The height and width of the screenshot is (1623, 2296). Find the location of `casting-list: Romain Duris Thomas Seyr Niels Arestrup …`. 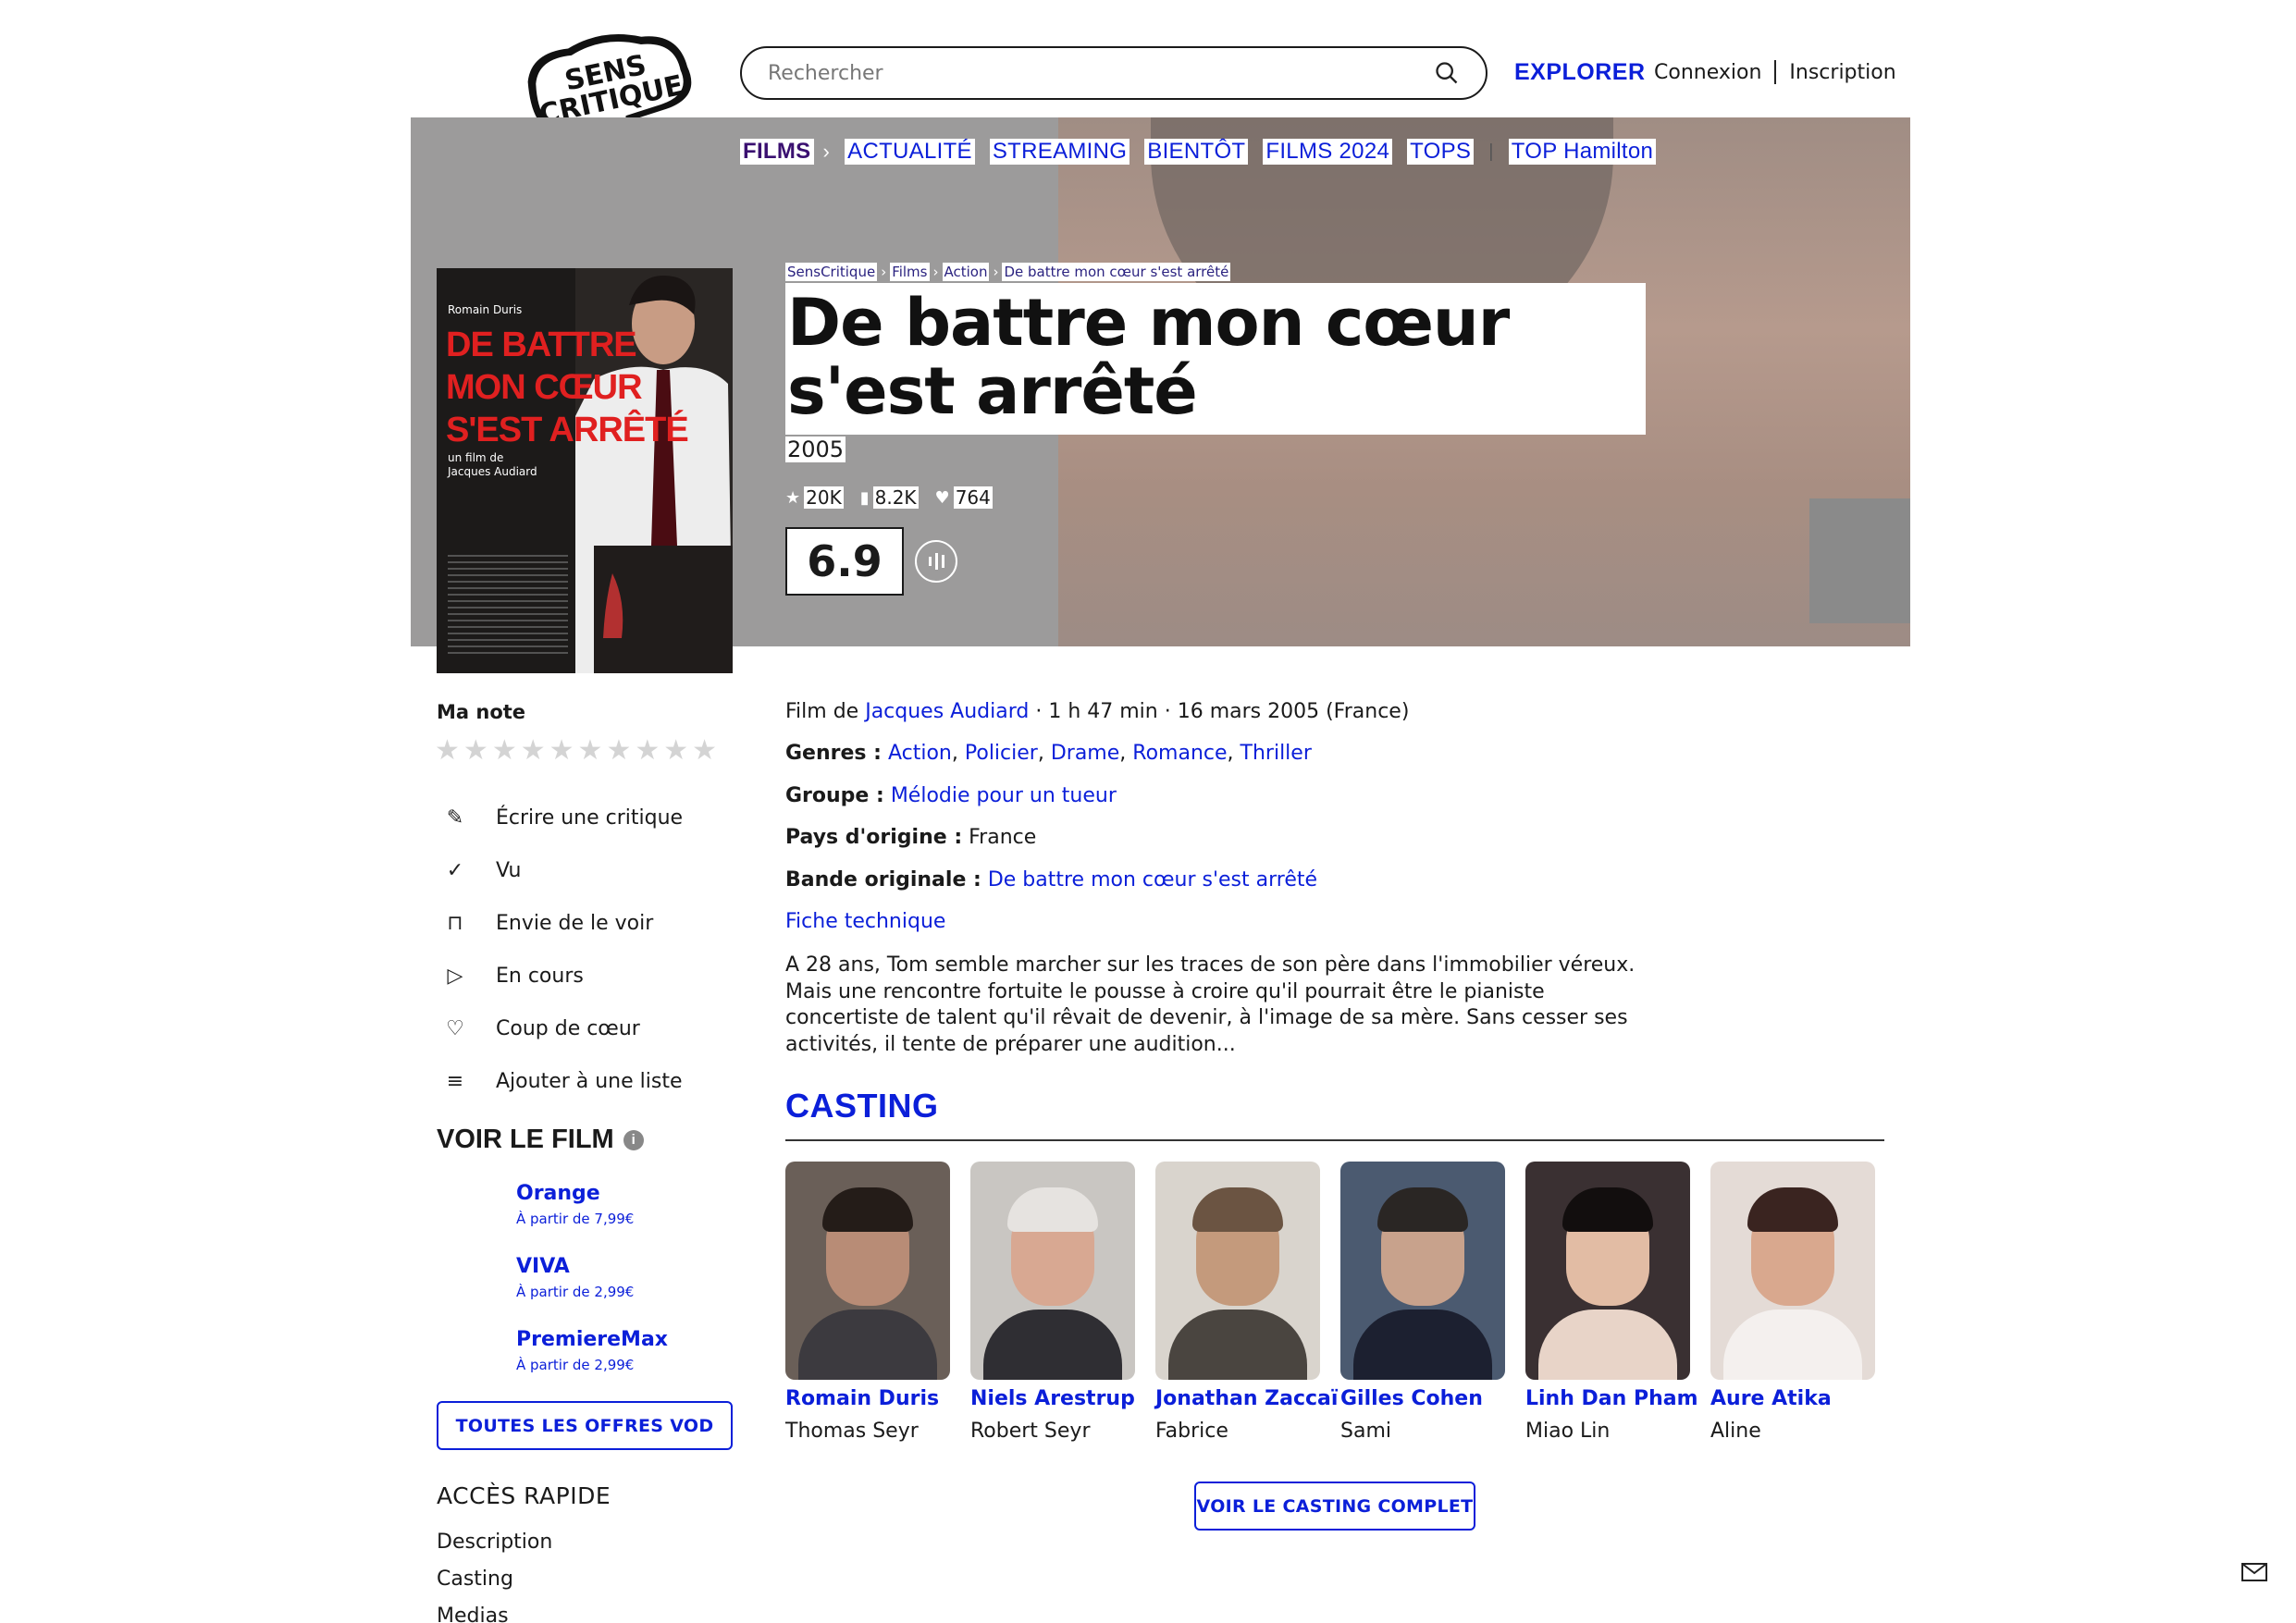

casting-list: Romain Duris Thomas Seyr Niels Arestrup … is located at coordinates (1330, 1302).